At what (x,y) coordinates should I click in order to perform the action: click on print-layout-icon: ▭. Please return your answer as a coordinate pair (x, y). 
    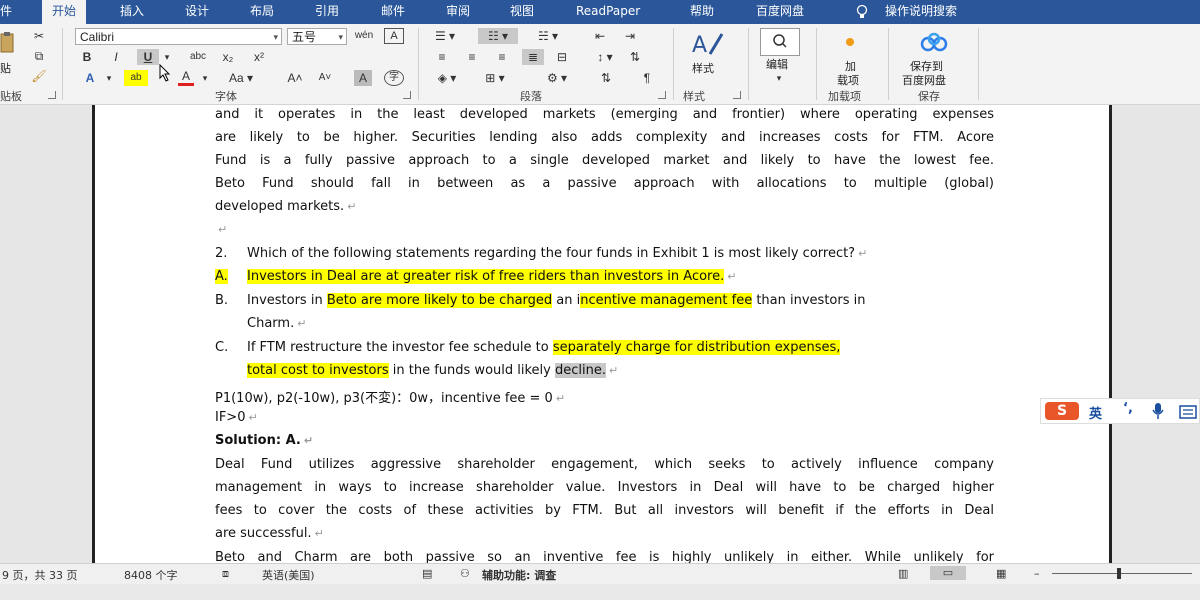
    Looking at the image, I should click on (948, 573).